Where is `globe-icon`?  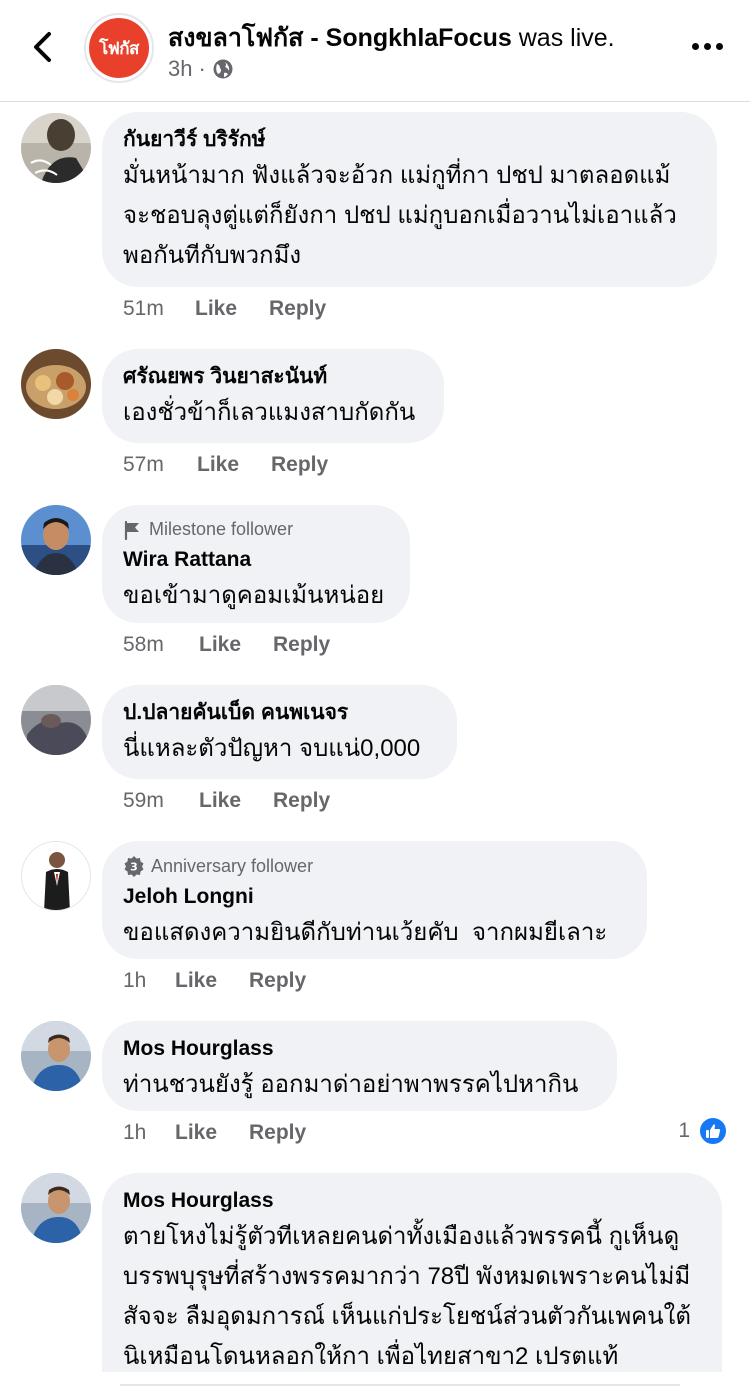
globe-icon is located at coordinates (223, 69).